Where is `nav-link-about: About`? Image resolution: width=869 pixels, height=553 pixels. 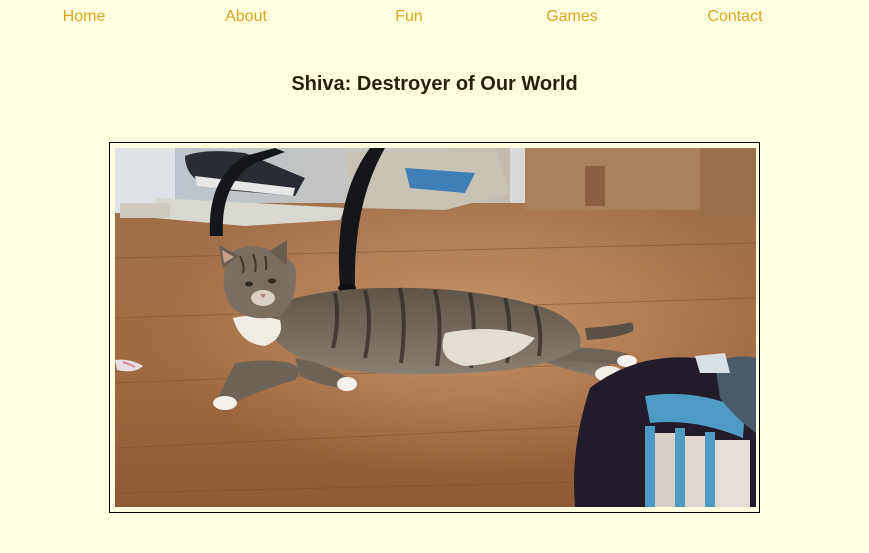
nav-link-about: About is located at coordinates (246, 17).